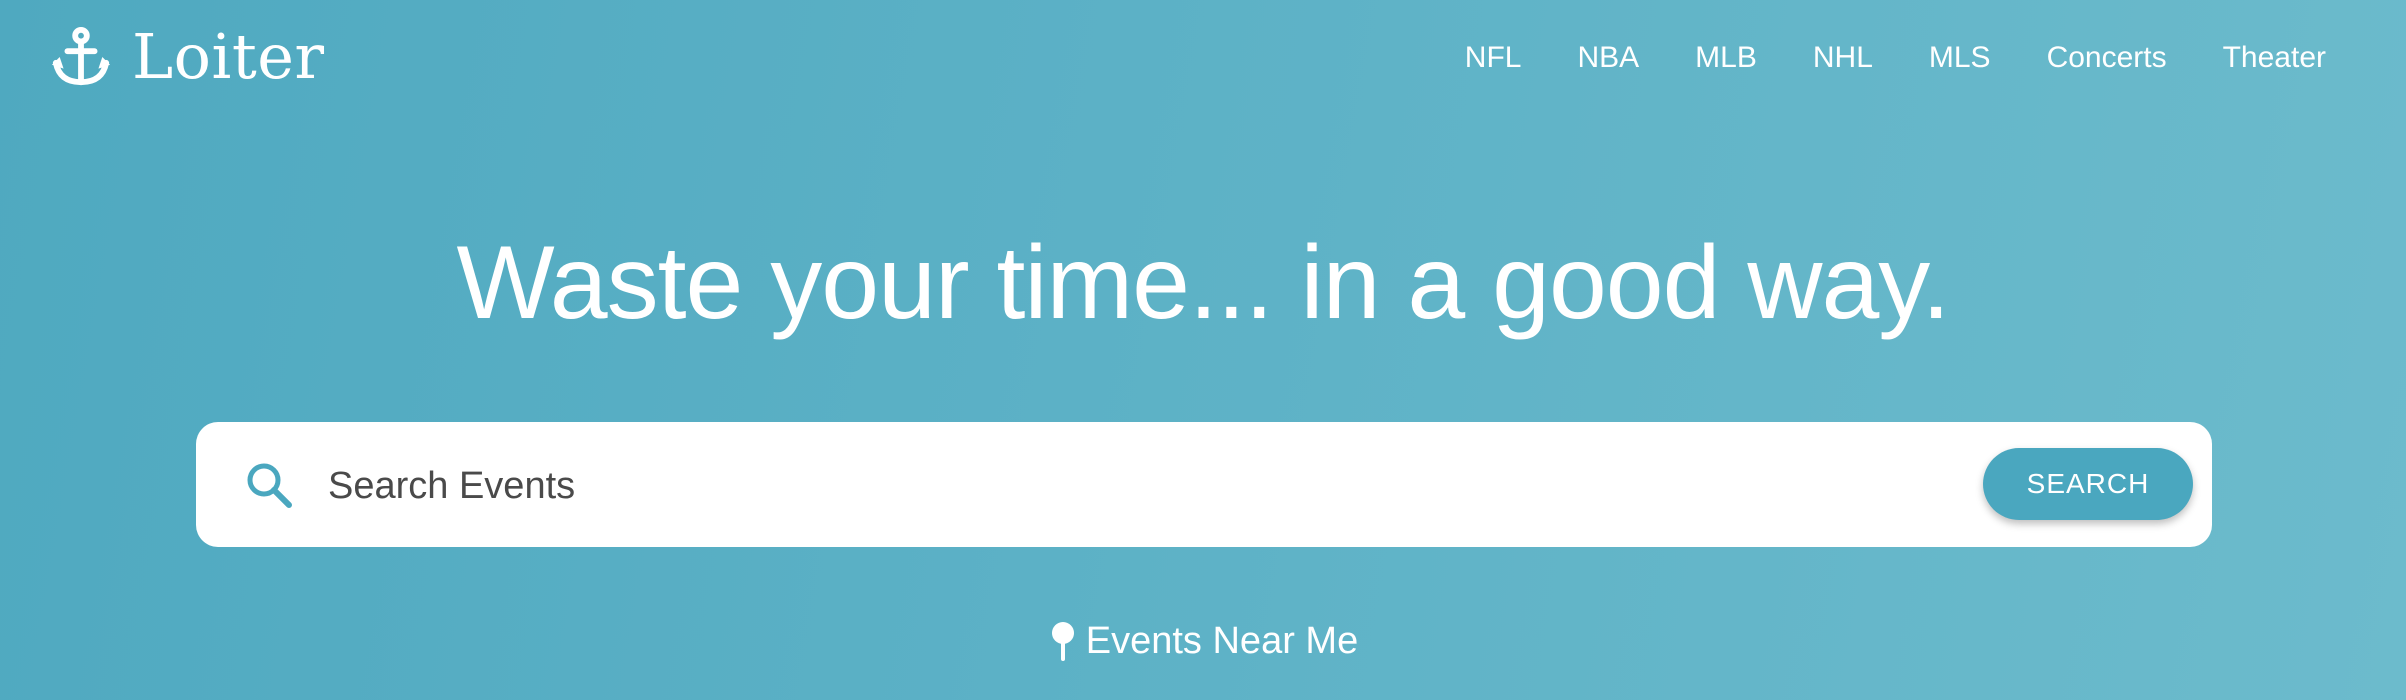  Describe the element at coordinates (269, 485) in the screenshot. I see `search-icon` at that location.